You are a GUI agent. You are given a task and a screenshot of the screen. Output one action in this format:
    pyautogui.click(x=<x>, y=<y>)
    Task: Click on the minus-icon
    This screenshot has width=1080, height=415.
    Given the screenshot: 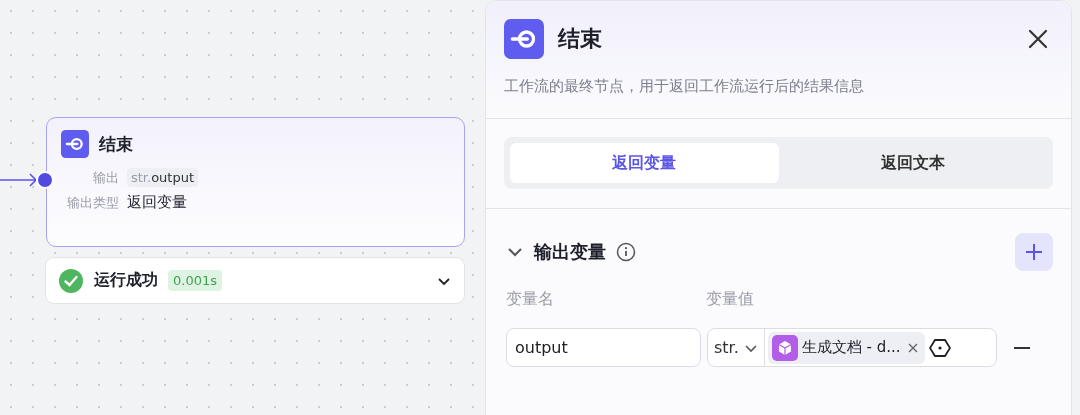 What is the action you would take?
    pyautogui.click(x=1022, y=347)
    